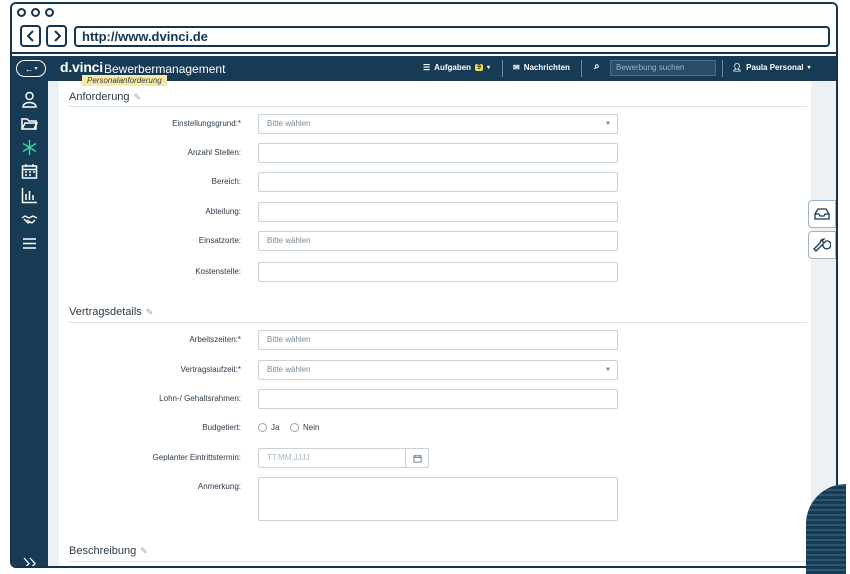 The width and height of the screenshot is (850, 574). What do you see at coordinates (663, 68) in the screenshot?
I see `search-input: Bewerbung suchen` at bounding box center [663, 68].